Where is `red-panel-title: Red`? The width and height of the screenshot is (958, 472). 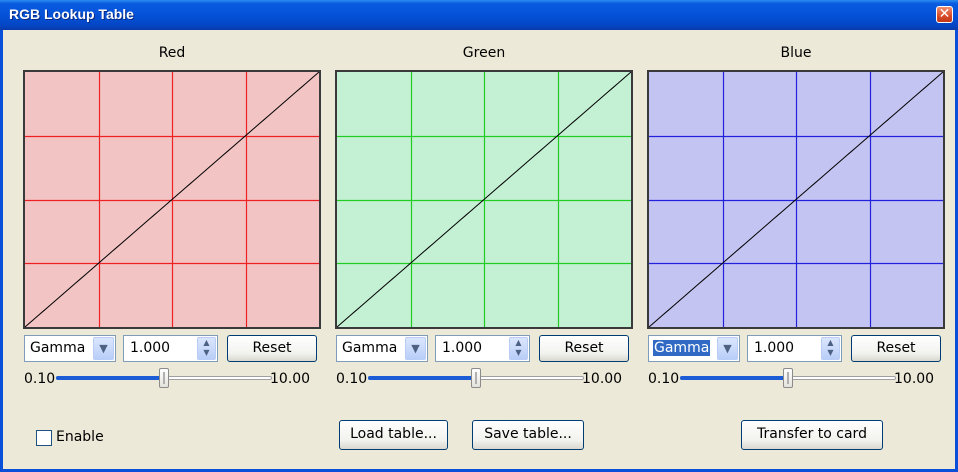 red-panel-title: Red is located at coordinates (172, 53).